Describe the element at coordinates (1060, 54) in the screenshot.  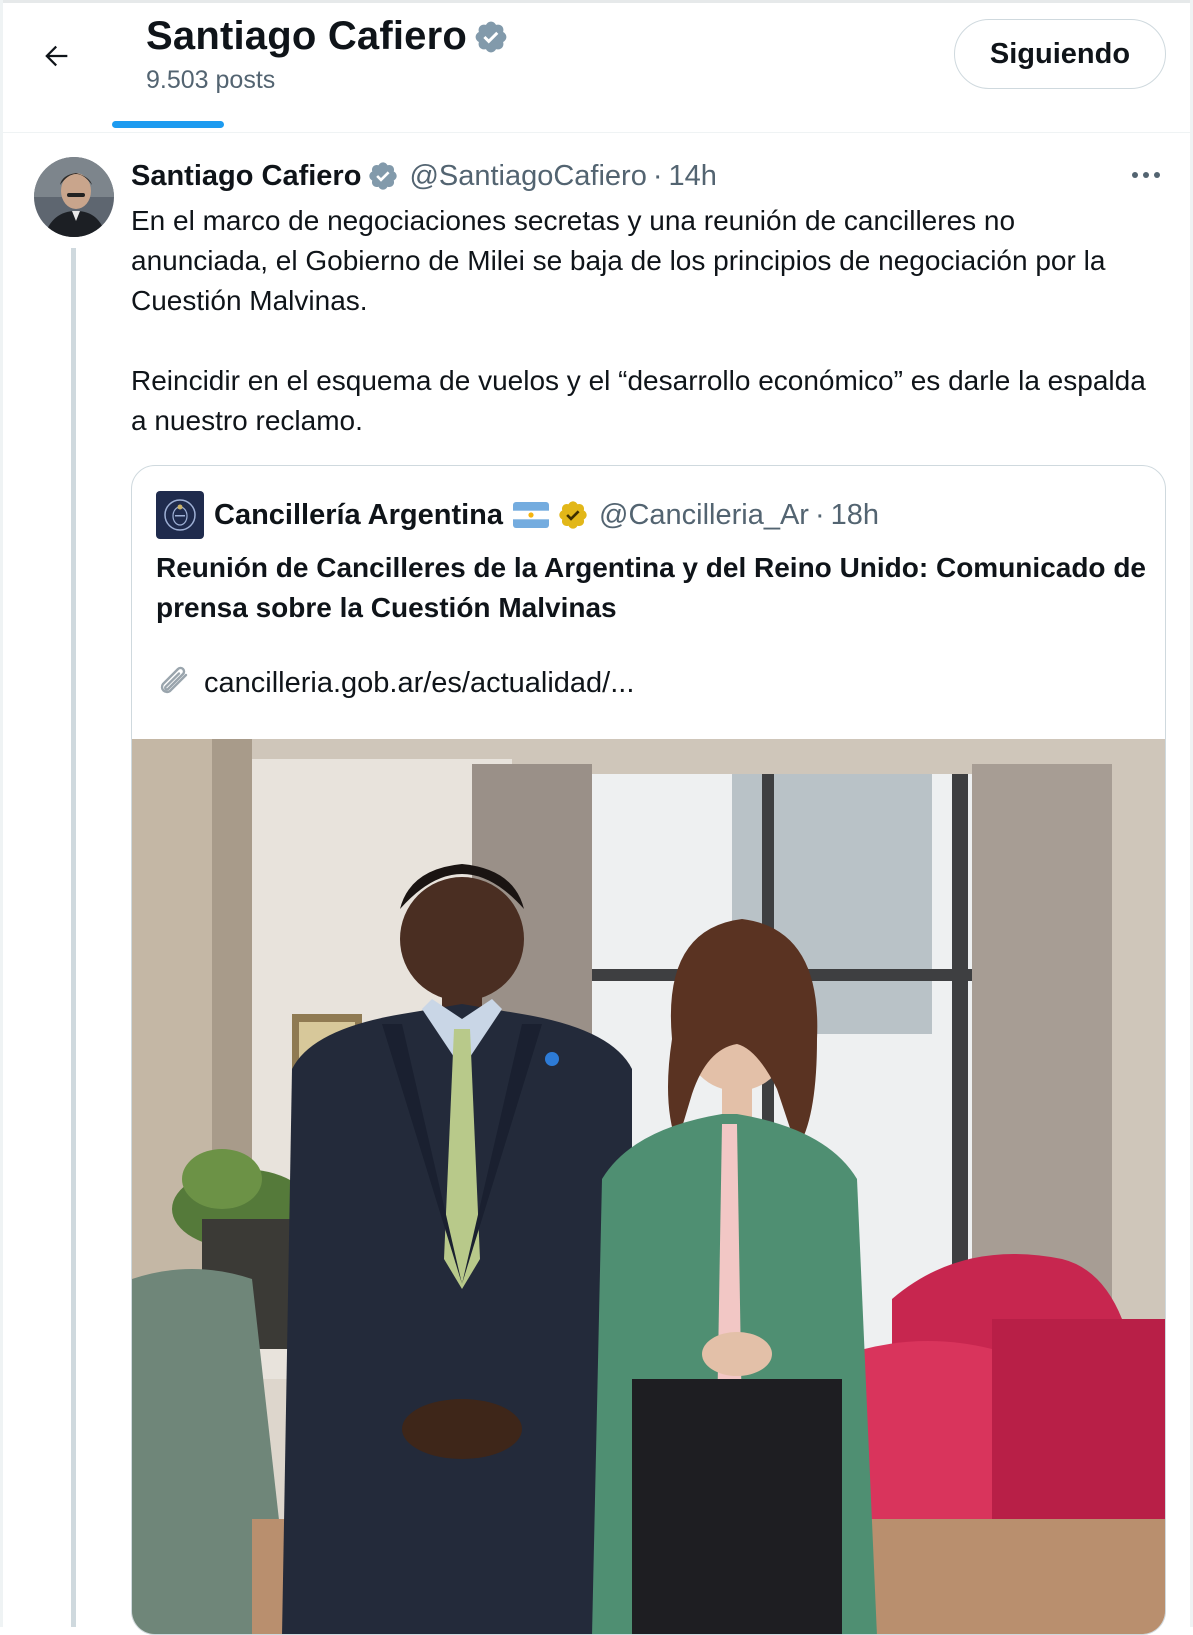
I see `following-button: Siguiendo` at that location.